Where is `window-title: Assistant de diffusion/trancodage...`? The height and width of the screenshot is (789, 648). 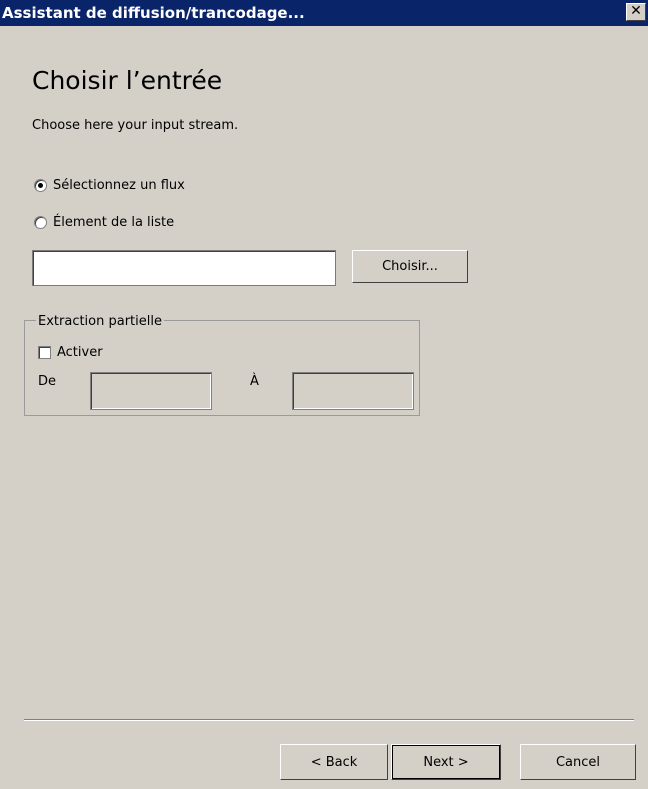
window-title: Assistant de diffusion/trancodage... is located at coordinates (153, 13).